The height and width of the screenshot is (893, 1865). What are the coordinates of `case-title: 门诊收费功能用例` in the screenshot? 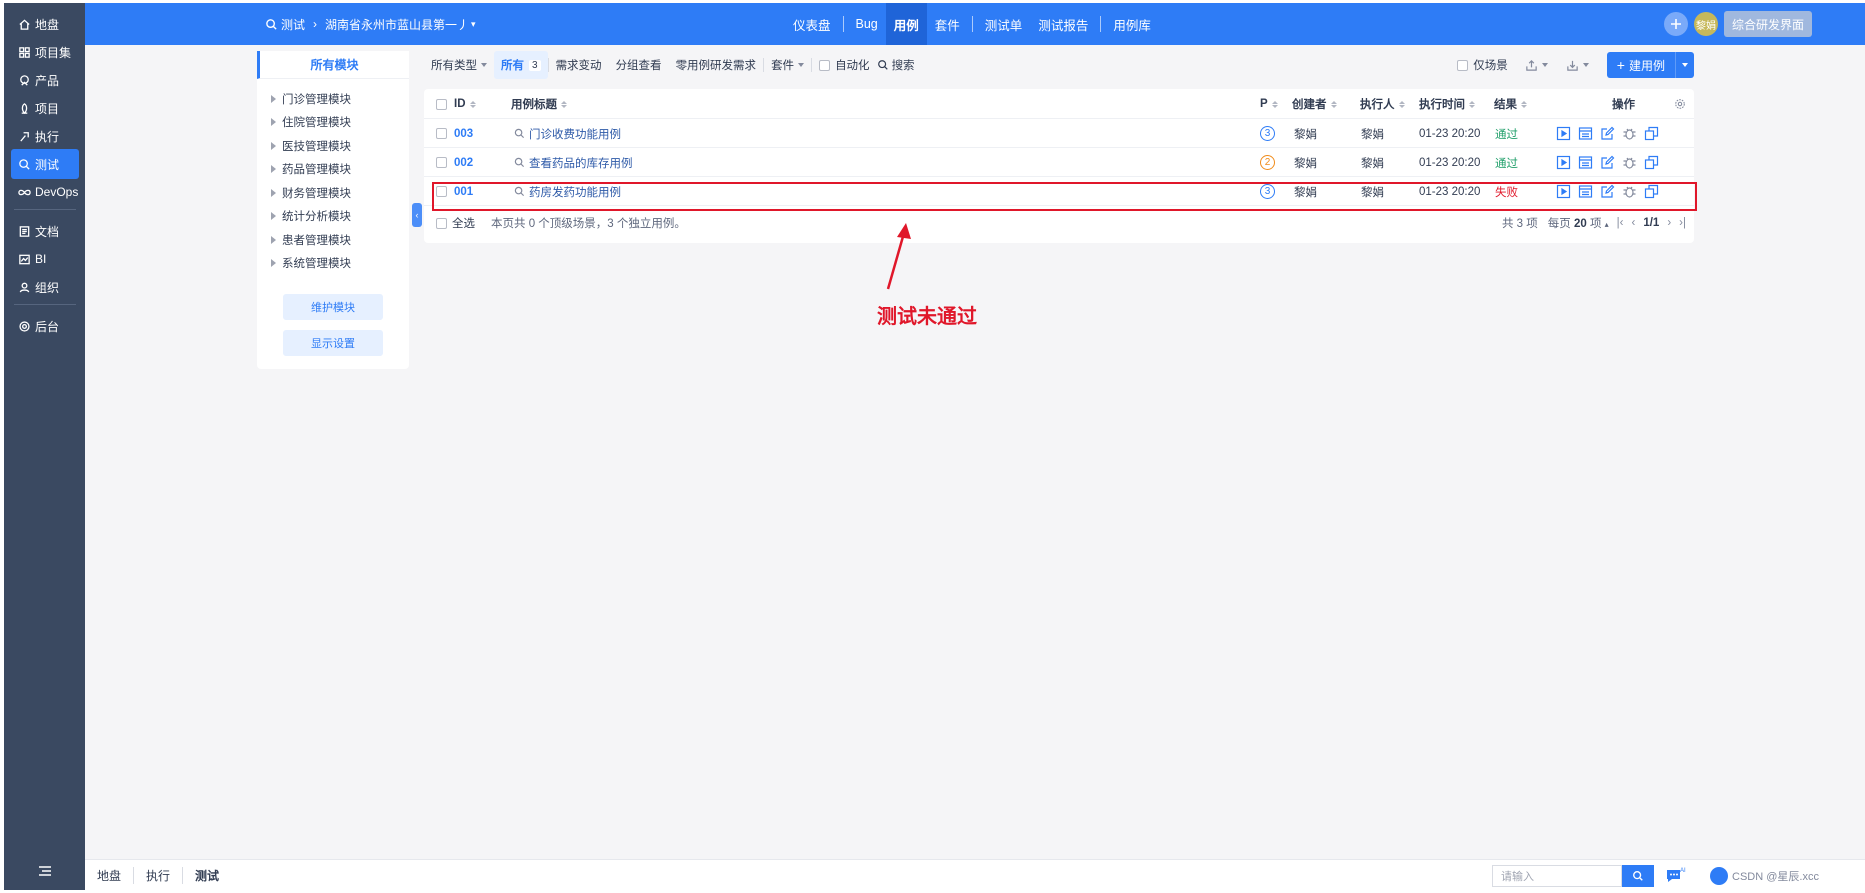 It's located at (567, 133).